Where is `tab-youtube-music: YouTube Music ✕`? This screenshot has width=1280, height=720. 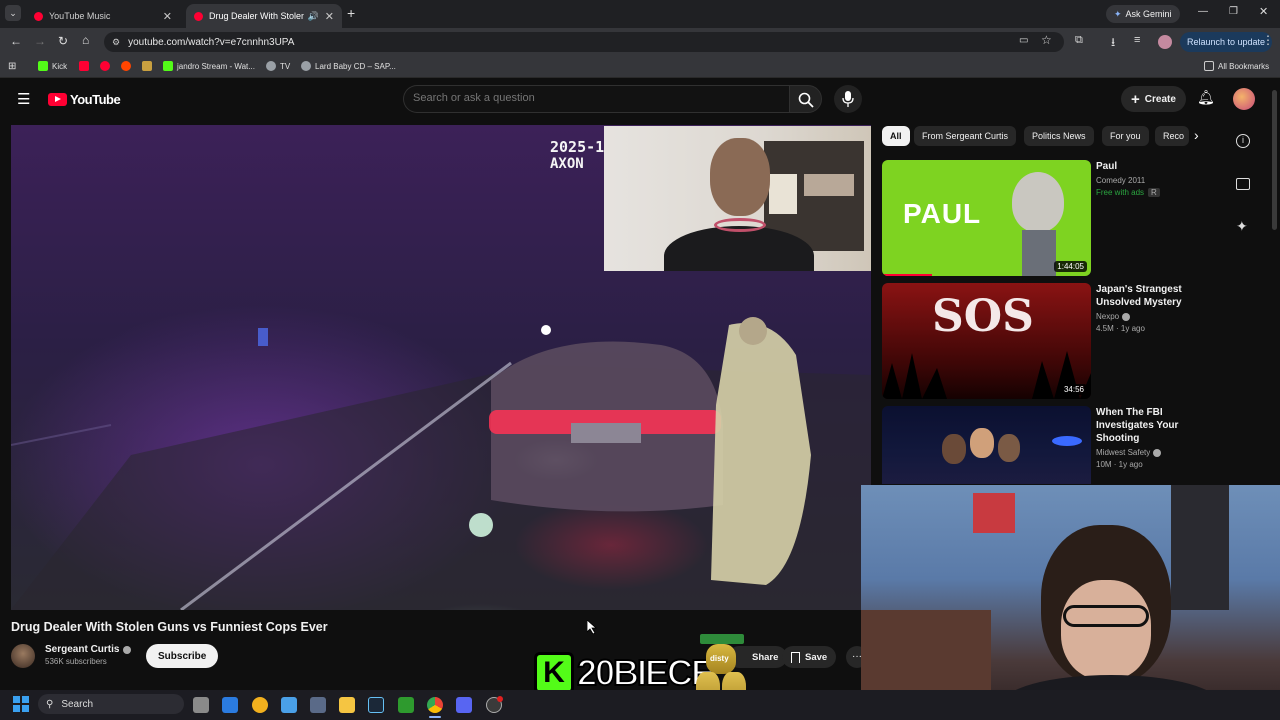 tab-youtube-music: YouTube Music ✕ is located at coordinates (103, 16).